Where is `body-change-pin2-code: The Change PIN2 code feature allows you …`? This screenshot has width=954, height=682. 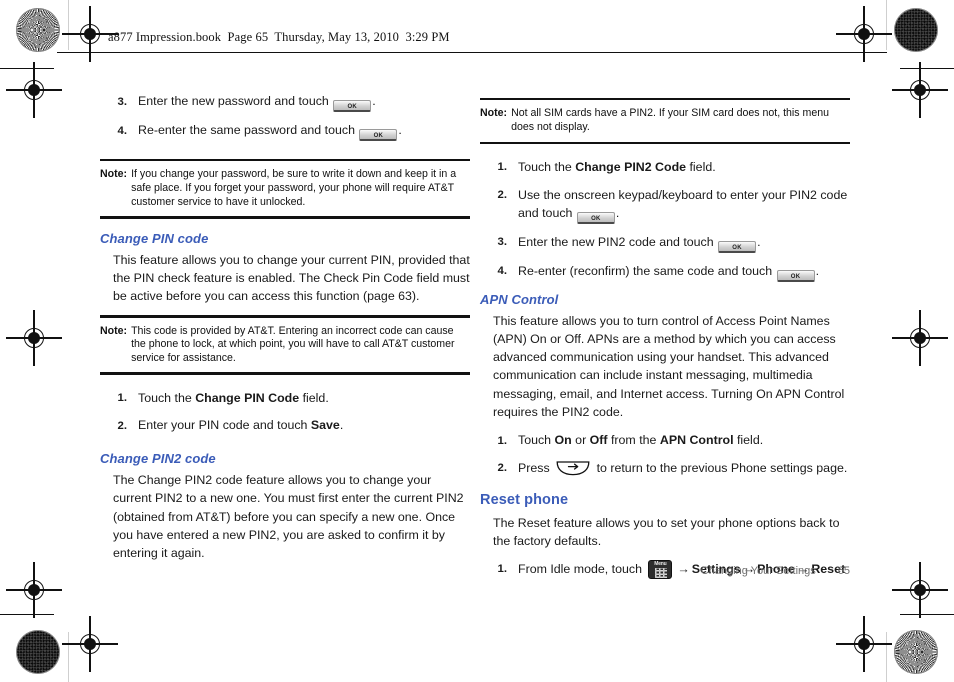 body-change-pin2-code: The Change PIN2 code feature allows you … is located at coordinates (288, 516).